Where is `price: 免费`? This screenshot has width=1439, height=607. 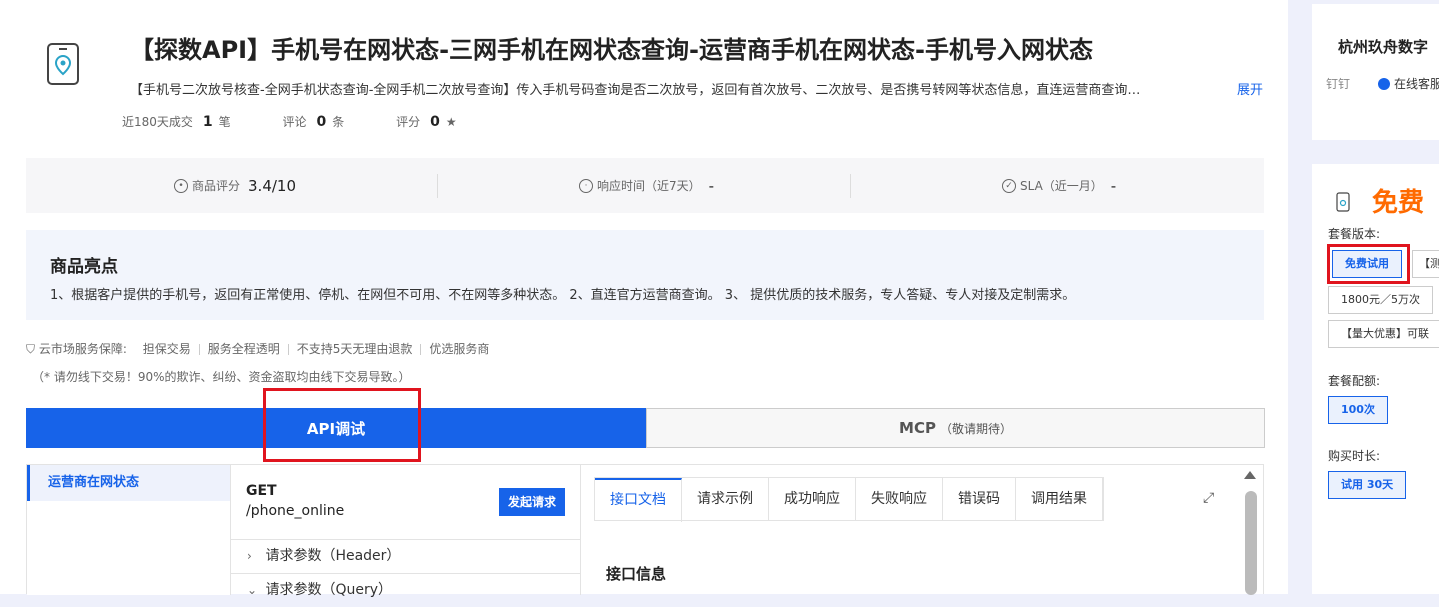 price: 免费 is located at coordinates (1398, 203).